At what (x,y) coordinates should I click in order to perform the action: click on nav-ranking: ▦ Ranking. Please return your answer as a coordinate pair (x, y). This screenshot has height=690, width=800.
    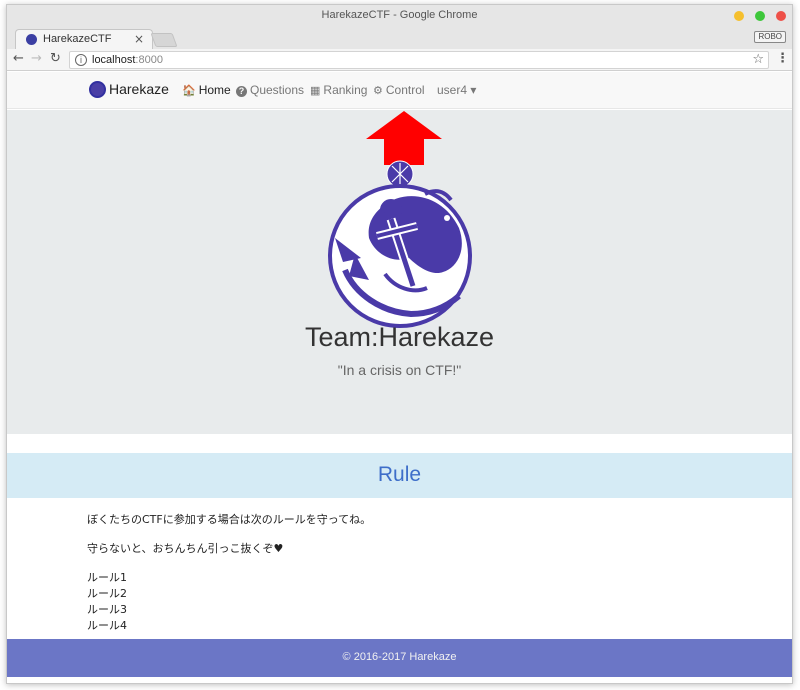
    Looking at the image, I should click on (338, 90).